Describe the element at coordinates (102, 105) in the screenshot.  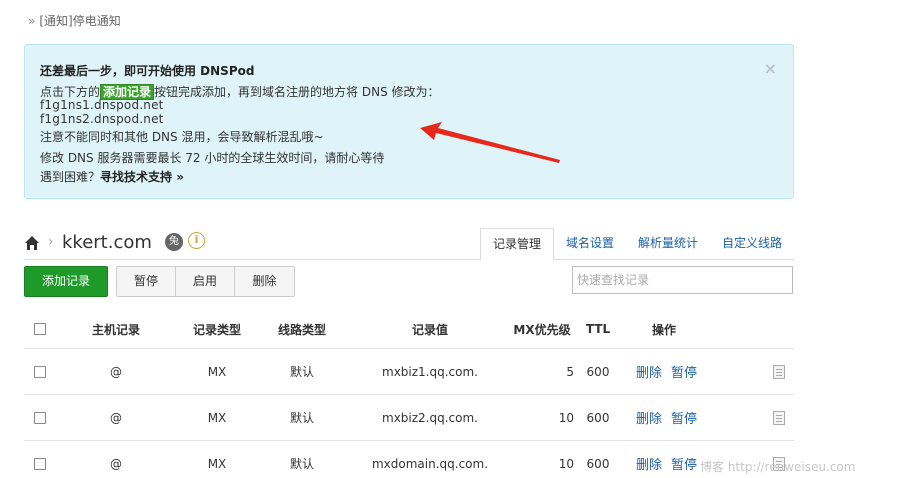
I see `nameserver-1: f1g1ns1.dnspod.net` at that location.